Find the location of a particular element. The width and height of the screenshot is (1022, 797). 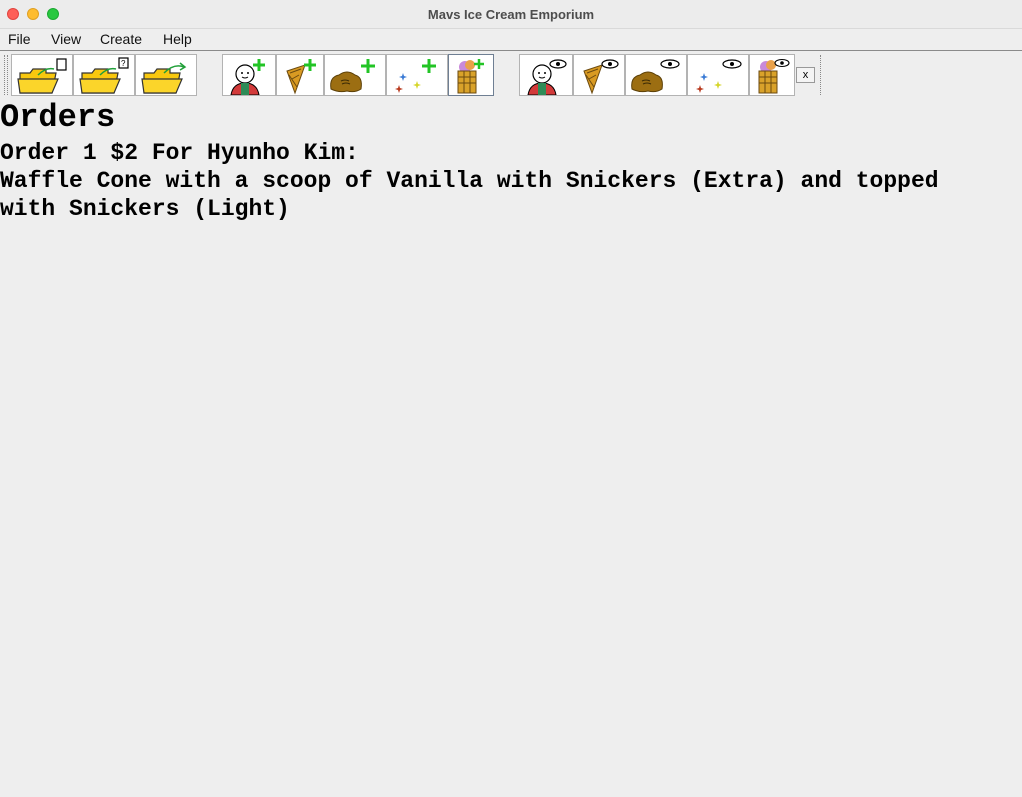

open-file-icon: ? is located at coordinates (104, 75).